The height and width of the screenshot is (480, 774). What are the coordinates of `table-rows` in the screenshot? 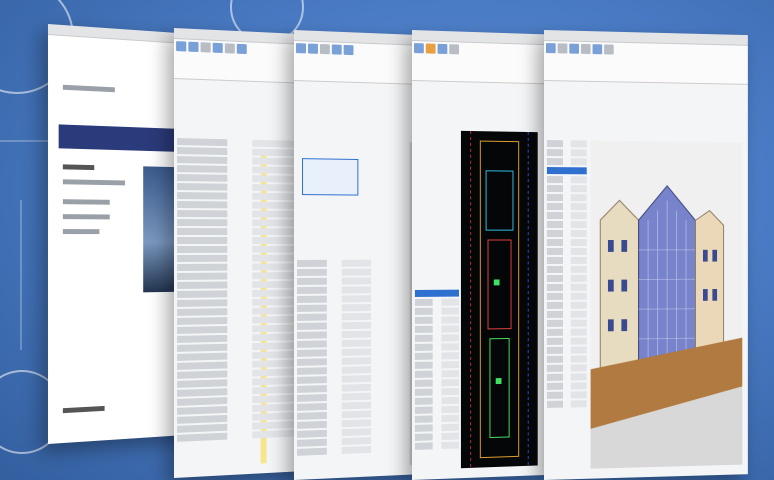 It's located at (239, 291).